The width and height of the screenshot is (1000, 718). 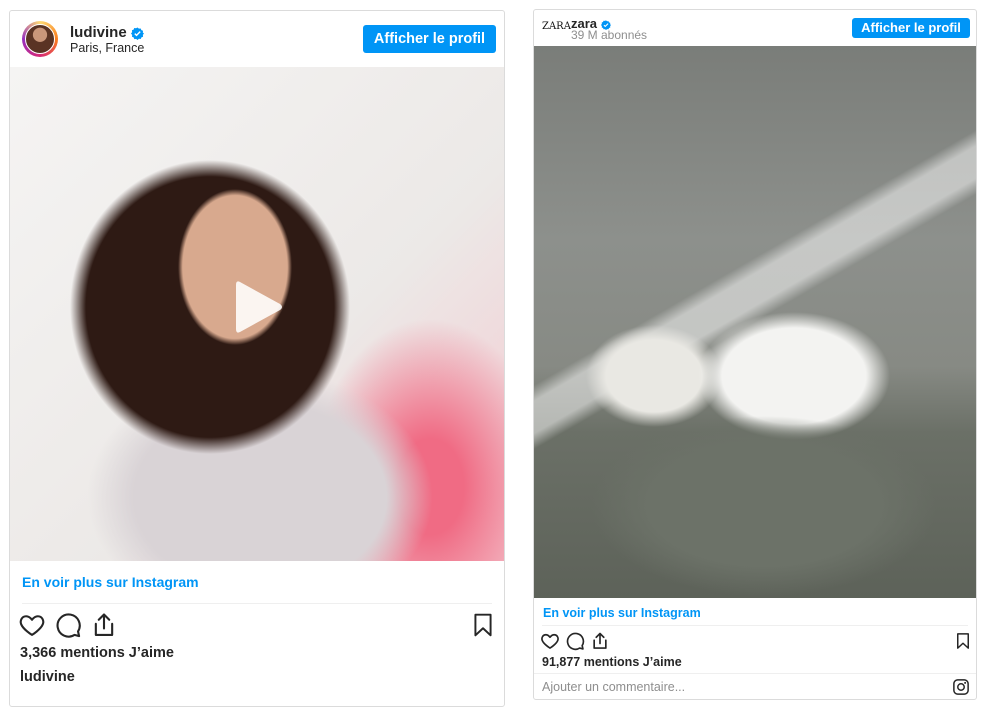 What do you see at coordinates (556, 26) in the screenshot?
I see `brand-logo: ZARA` at bounding box center [556, 26].